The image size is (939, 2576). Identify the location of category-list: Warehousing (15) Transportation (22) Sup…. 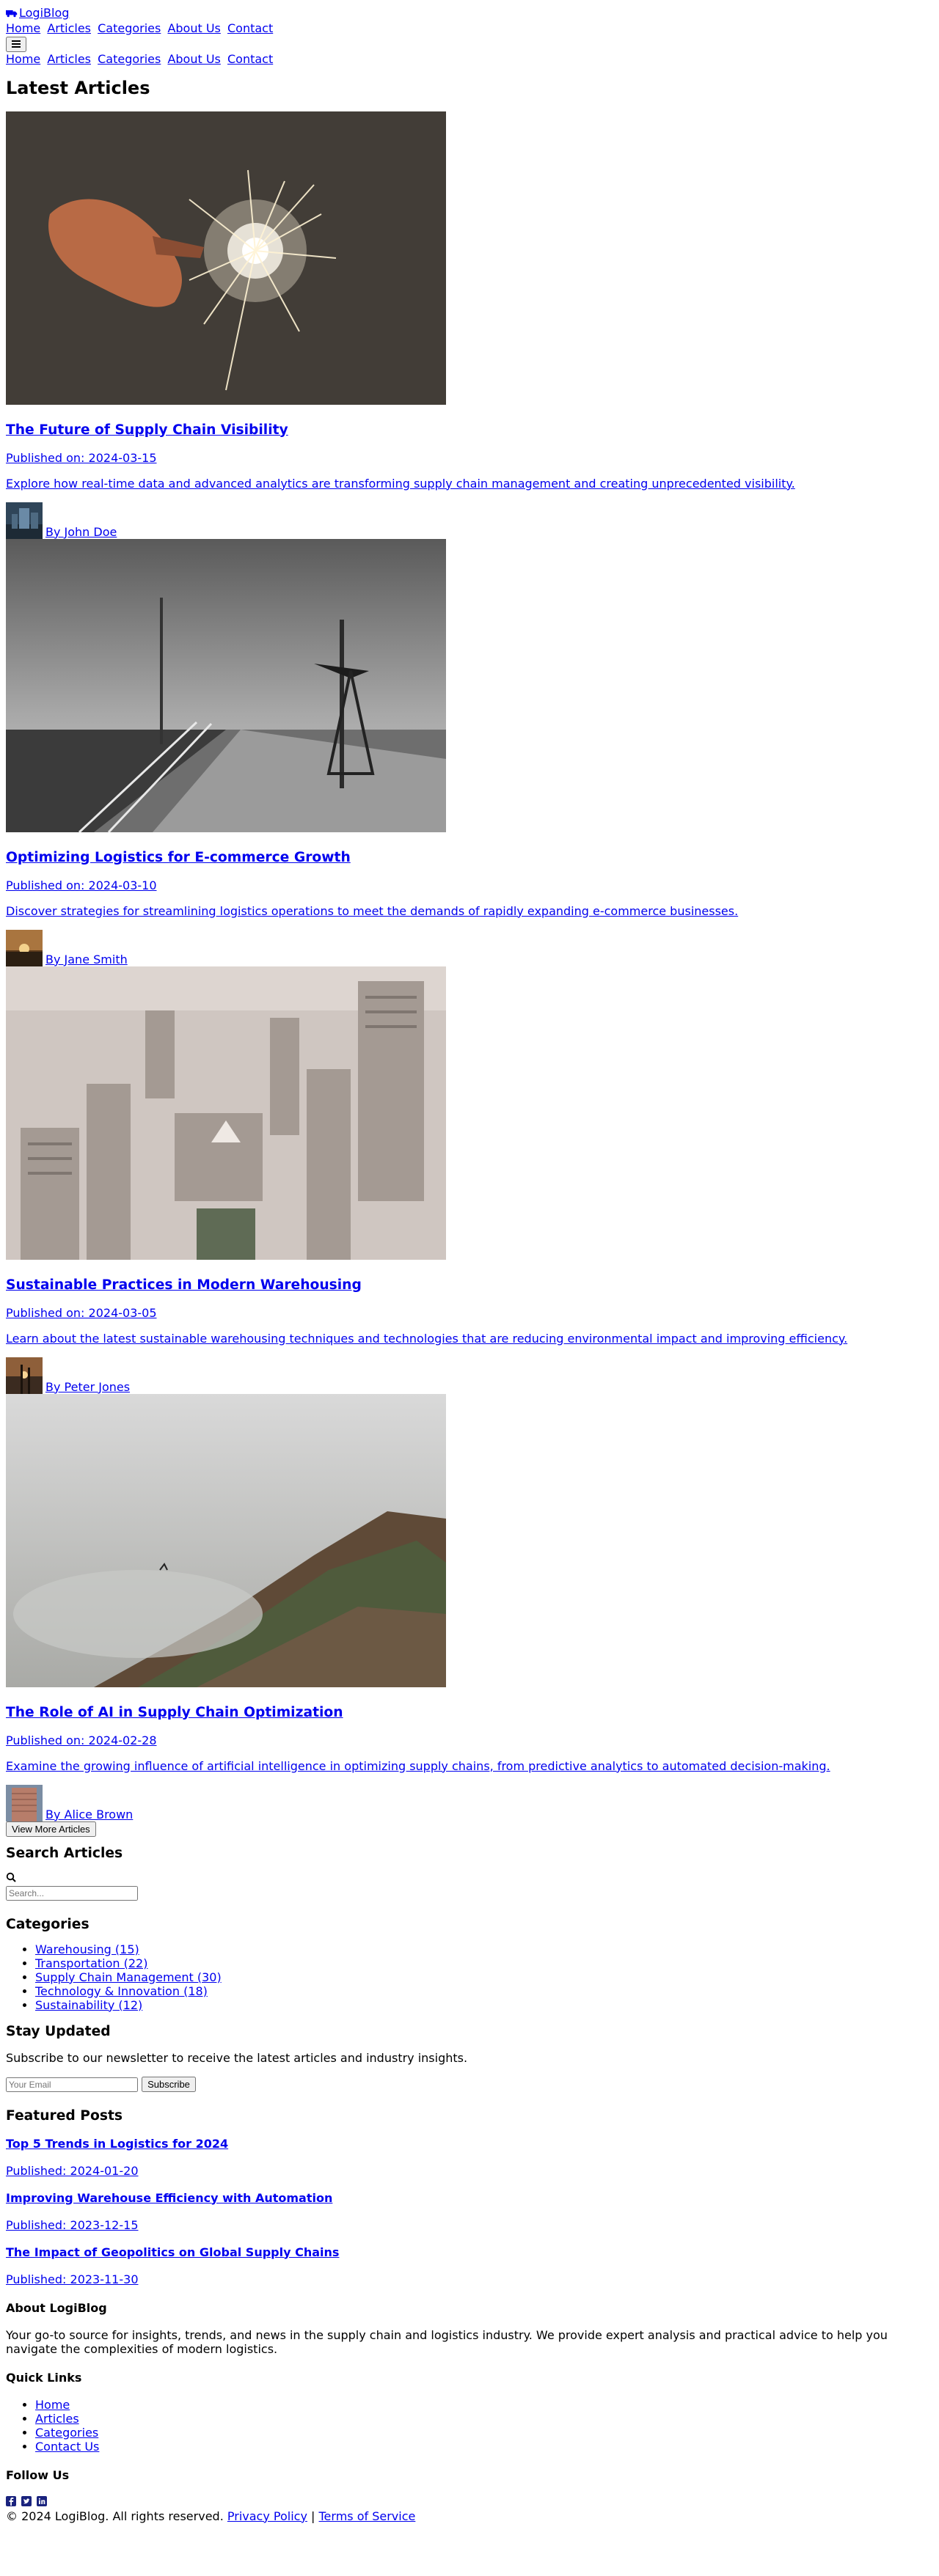
(469, 1977).